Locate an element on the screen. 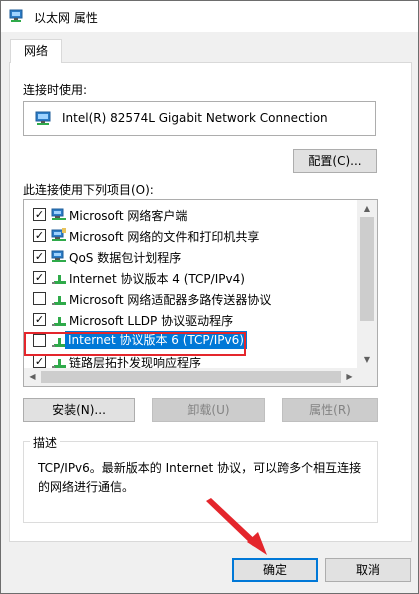 This screenshot has width=419, height=594. scrollbar-corner is located at coordinates (367, 376).